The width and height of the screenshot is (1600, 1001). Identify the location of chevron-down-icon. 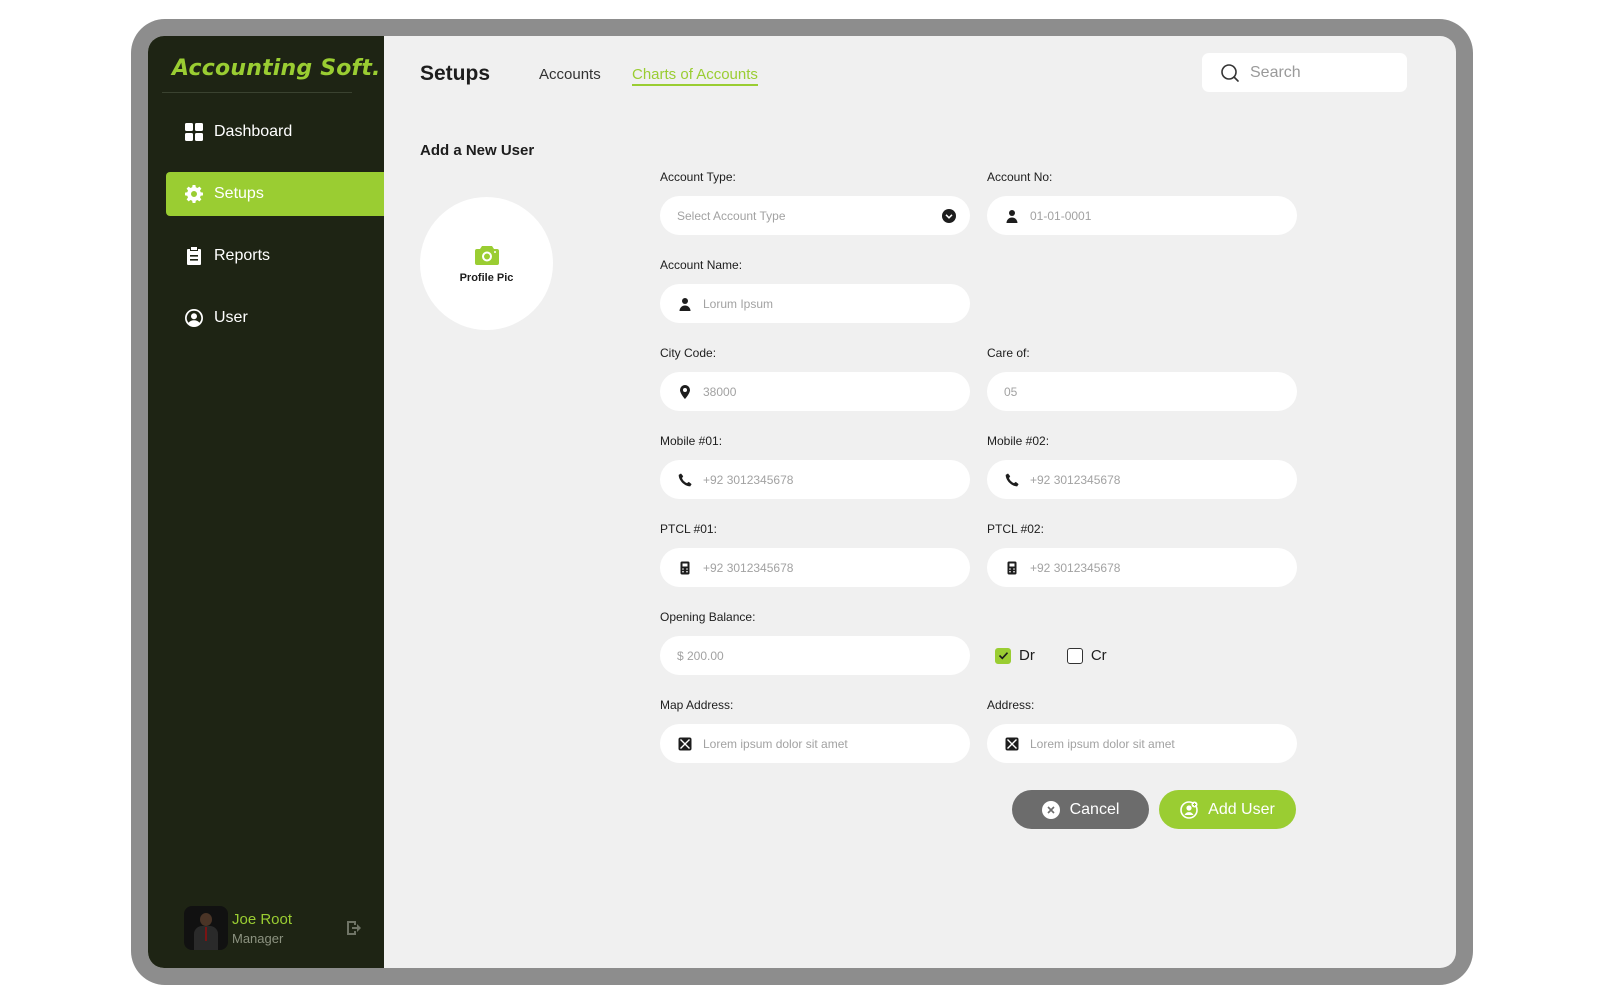
(949, 215).